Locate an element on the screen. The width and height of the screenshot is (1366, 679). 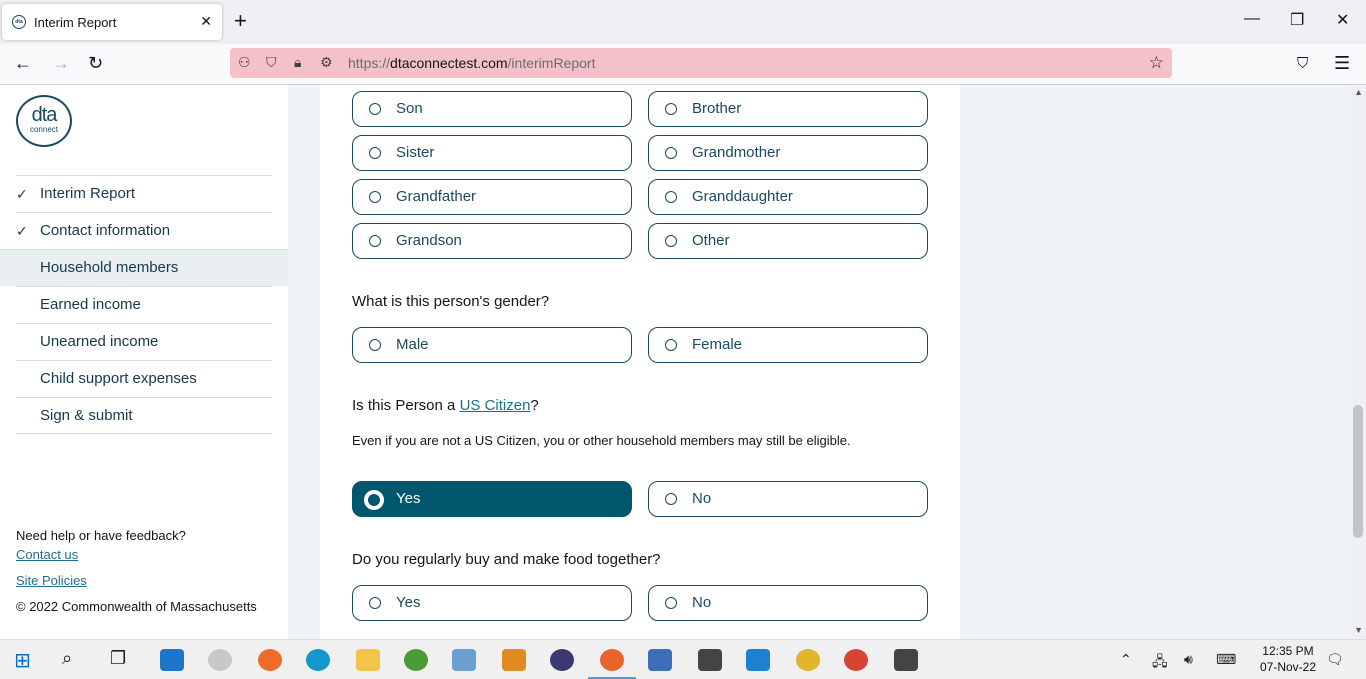
option-label: No is located at coordinates (702, 602).